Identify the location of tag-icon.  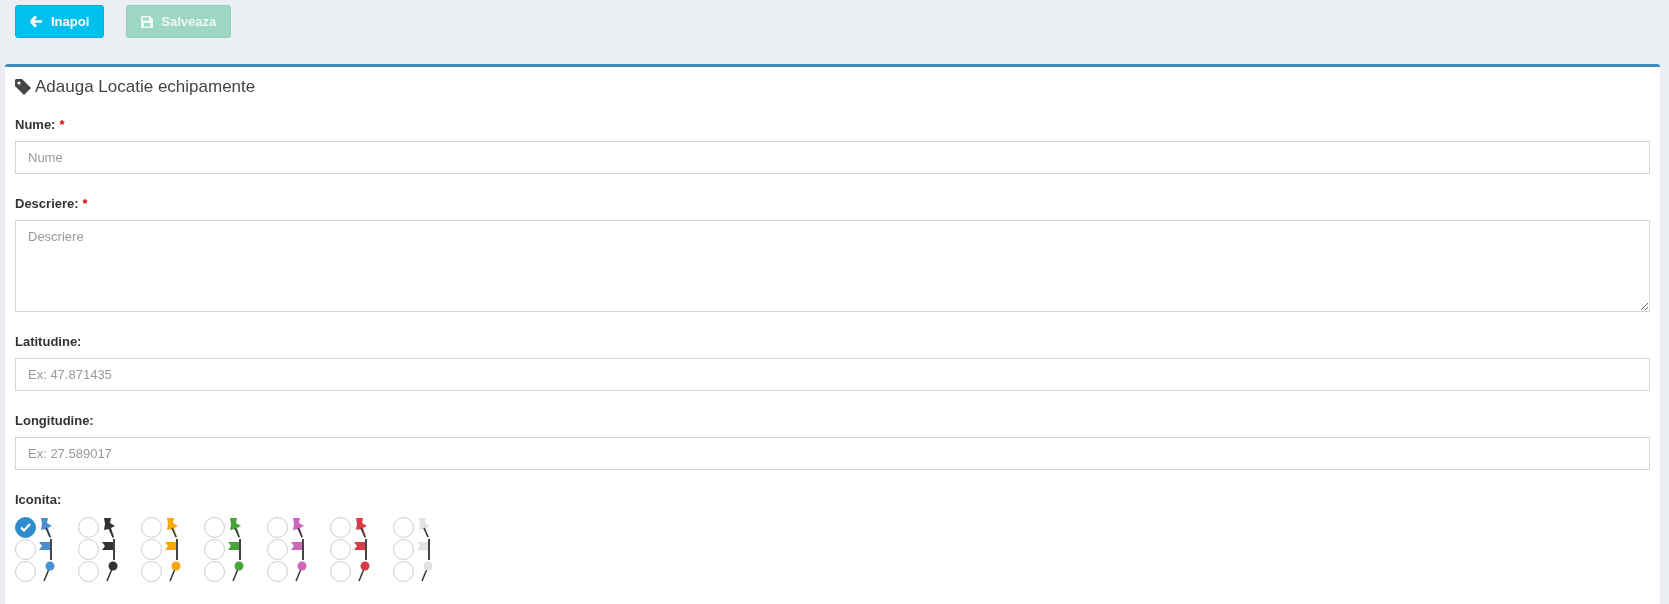
(23, 87).